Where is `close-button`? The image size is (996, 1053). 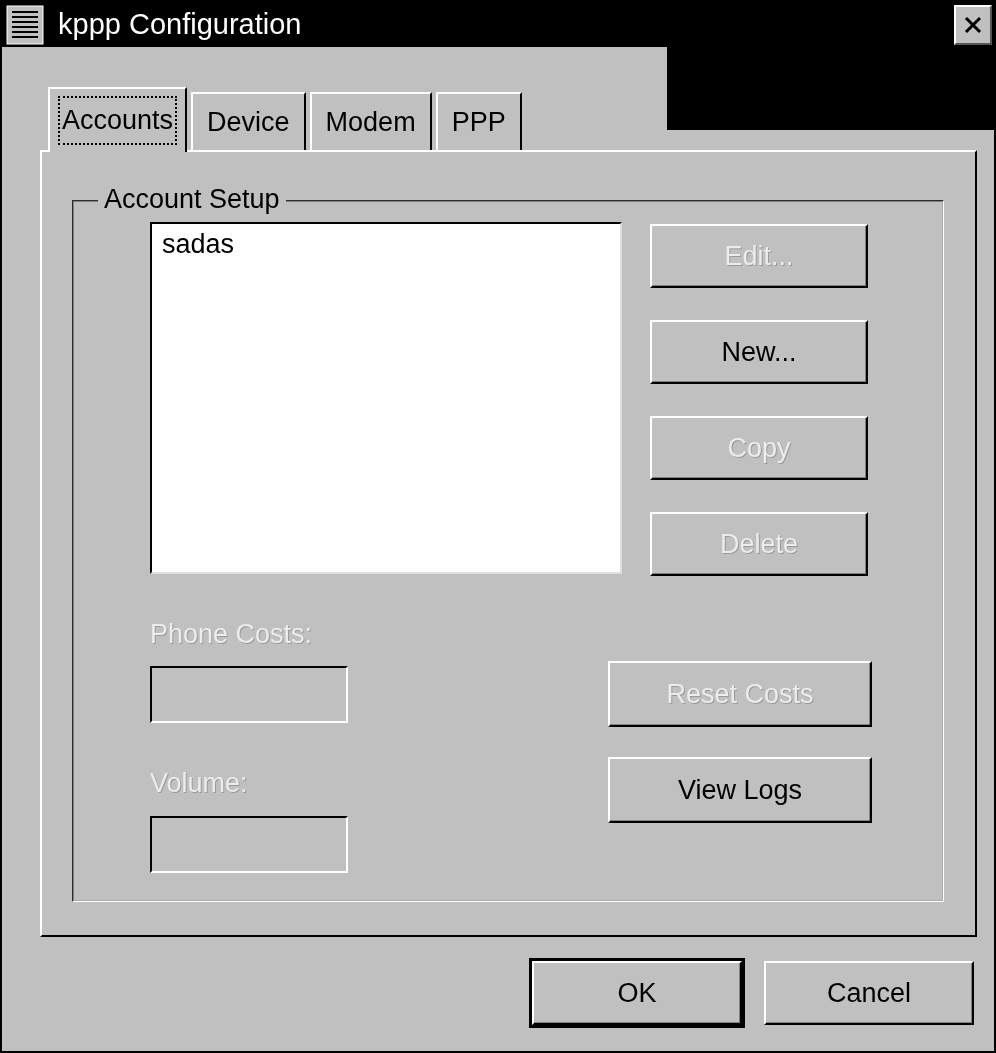 close-button is located at coordinates (973, 24).